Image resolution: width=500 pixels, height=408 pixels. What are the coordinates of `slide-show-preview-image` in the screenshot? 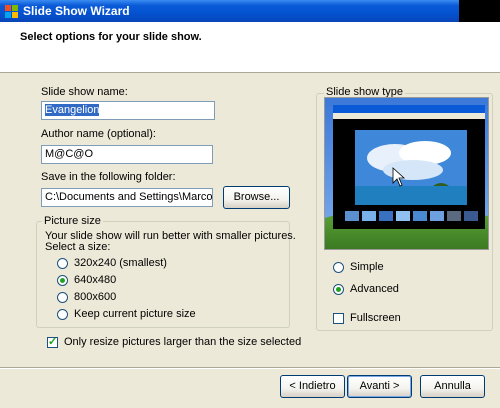 It's located at (406, 173).